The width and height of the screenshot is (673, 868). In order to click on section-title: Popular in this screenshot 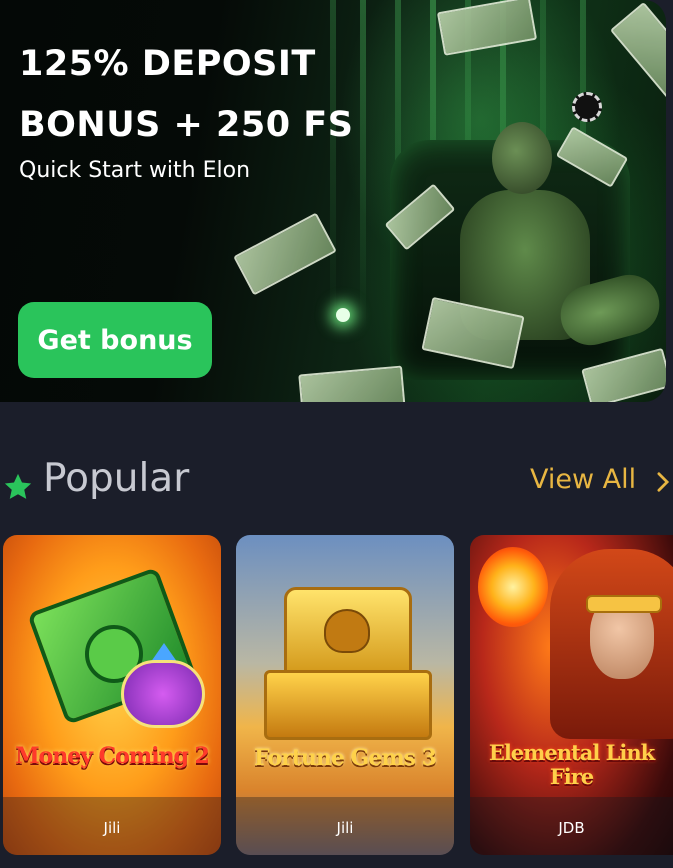, I will do `click(116, 478)`.